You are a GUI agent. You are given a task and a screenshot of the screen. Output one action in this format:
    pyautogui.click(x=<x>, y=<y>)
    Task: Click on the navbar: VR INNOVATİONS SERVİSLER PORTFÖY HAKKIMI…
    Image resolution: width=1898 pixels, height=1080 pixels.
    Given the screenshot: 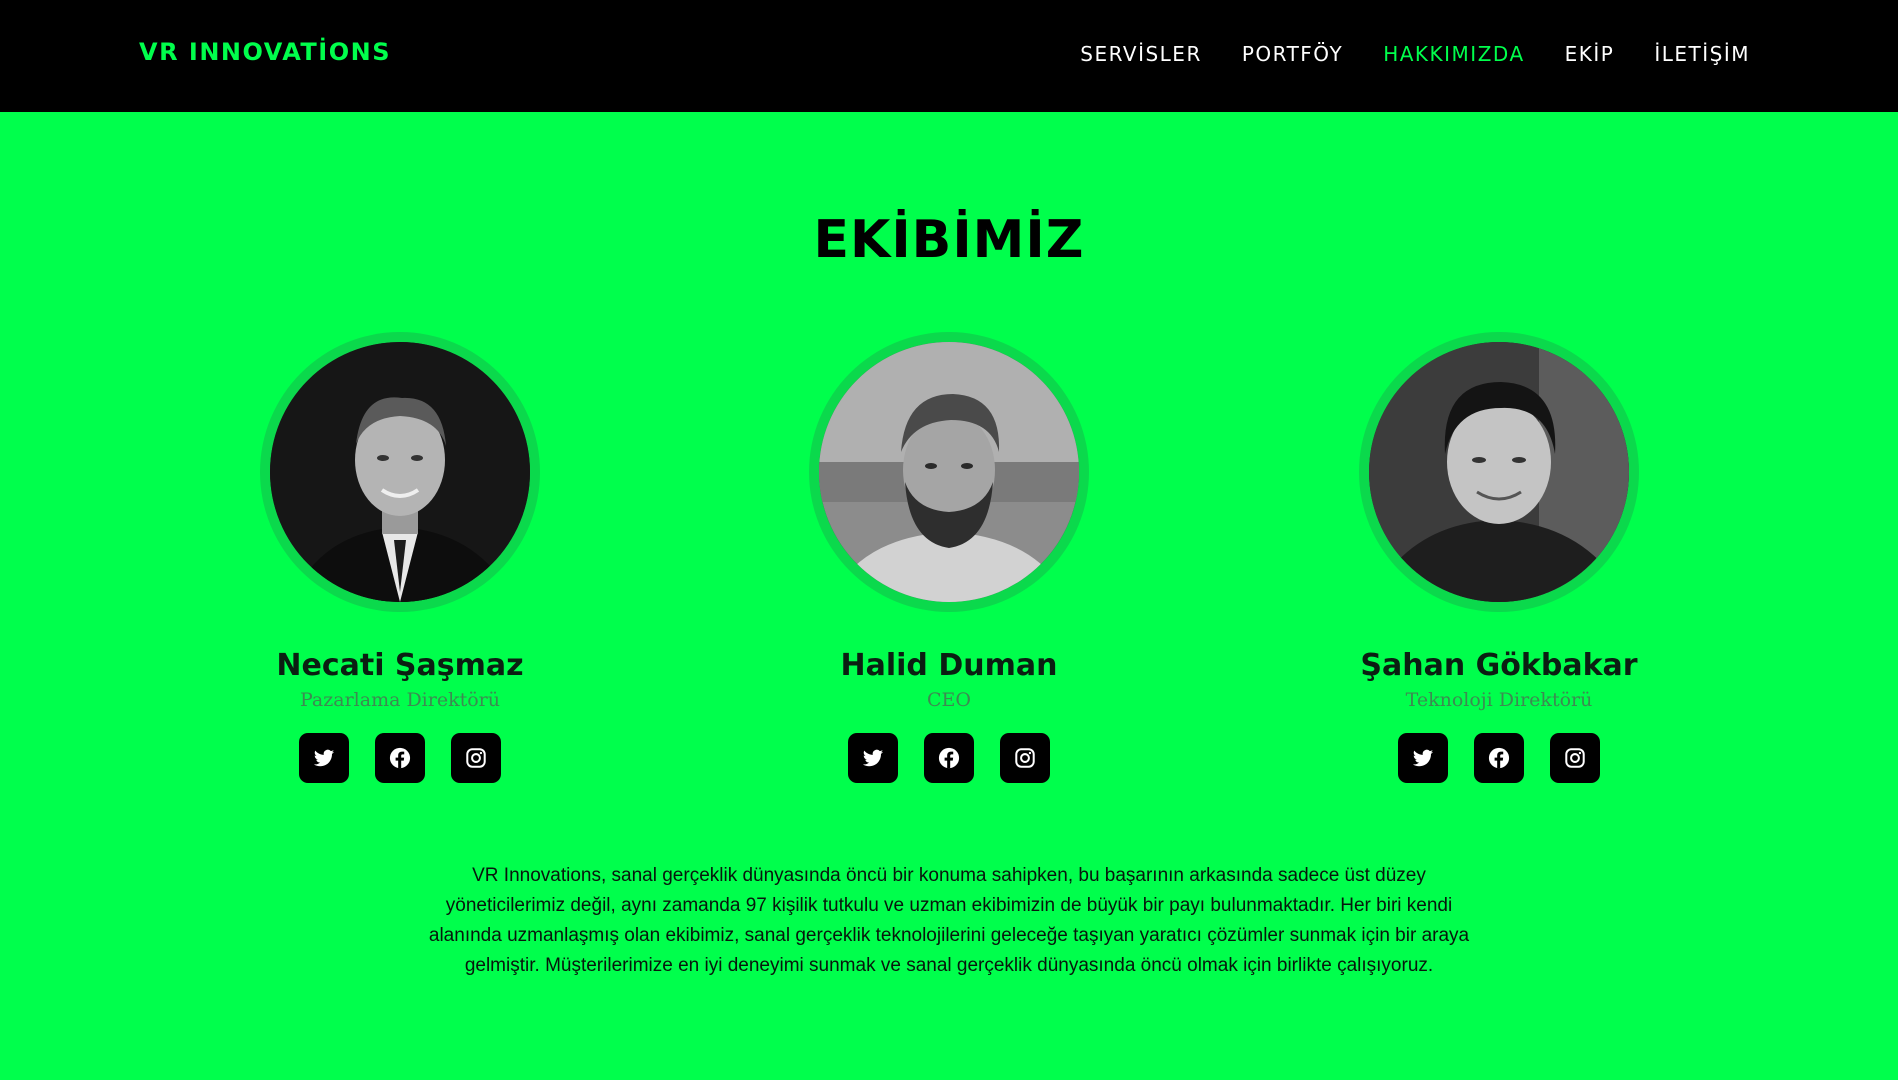 What is the action you would take?
    pyautogui.click(x=949, y=56)
    